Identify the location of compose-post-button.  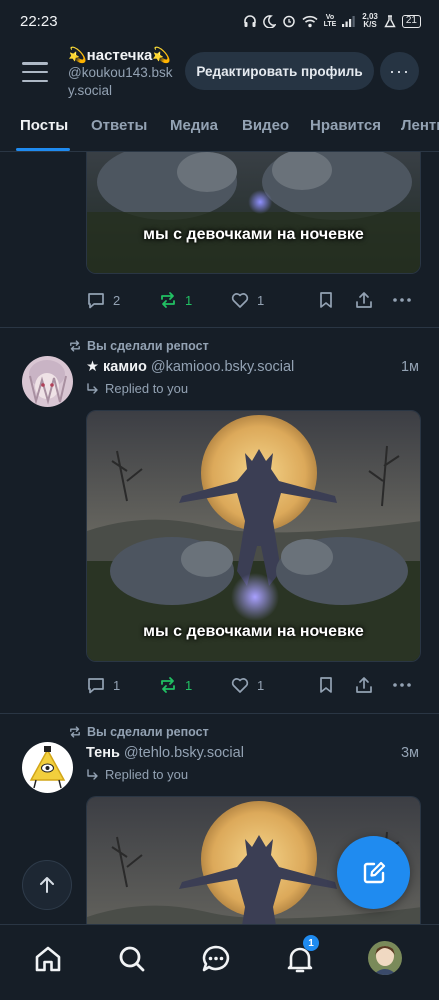
(373, 872).